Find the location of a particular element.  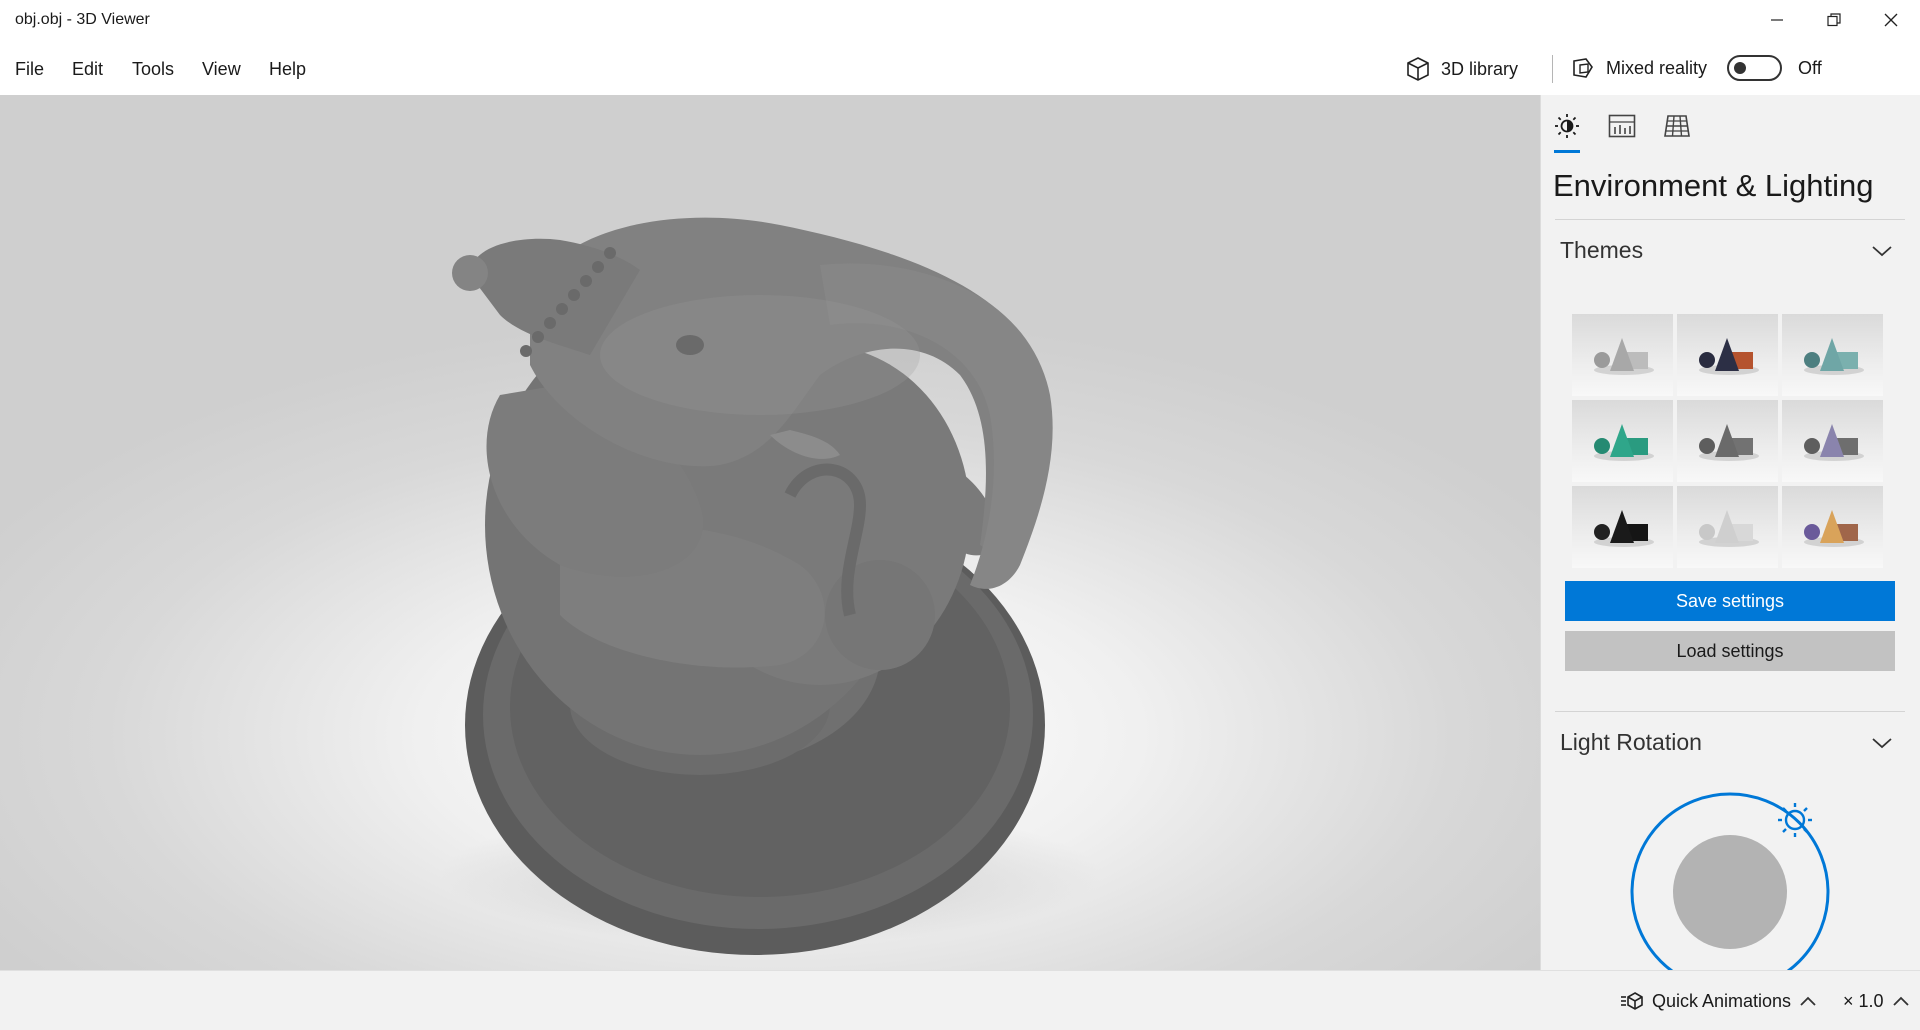

mixed-reality-control: Mixed reality Off is located at coordinates (1696, 68).